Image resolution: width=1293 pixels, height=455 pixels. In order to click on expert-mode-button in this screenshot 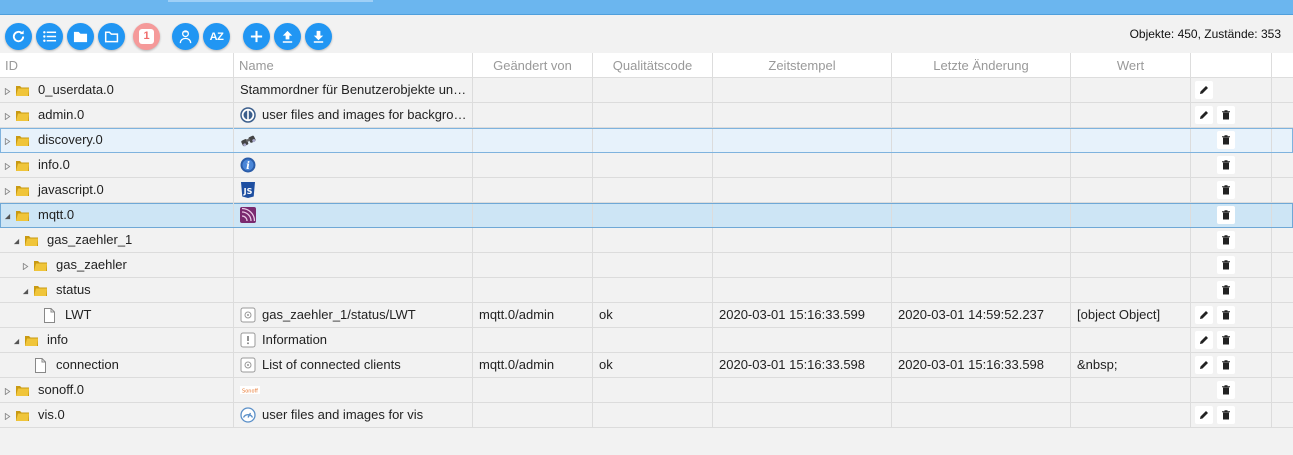, I will do `click(185, 36)`.